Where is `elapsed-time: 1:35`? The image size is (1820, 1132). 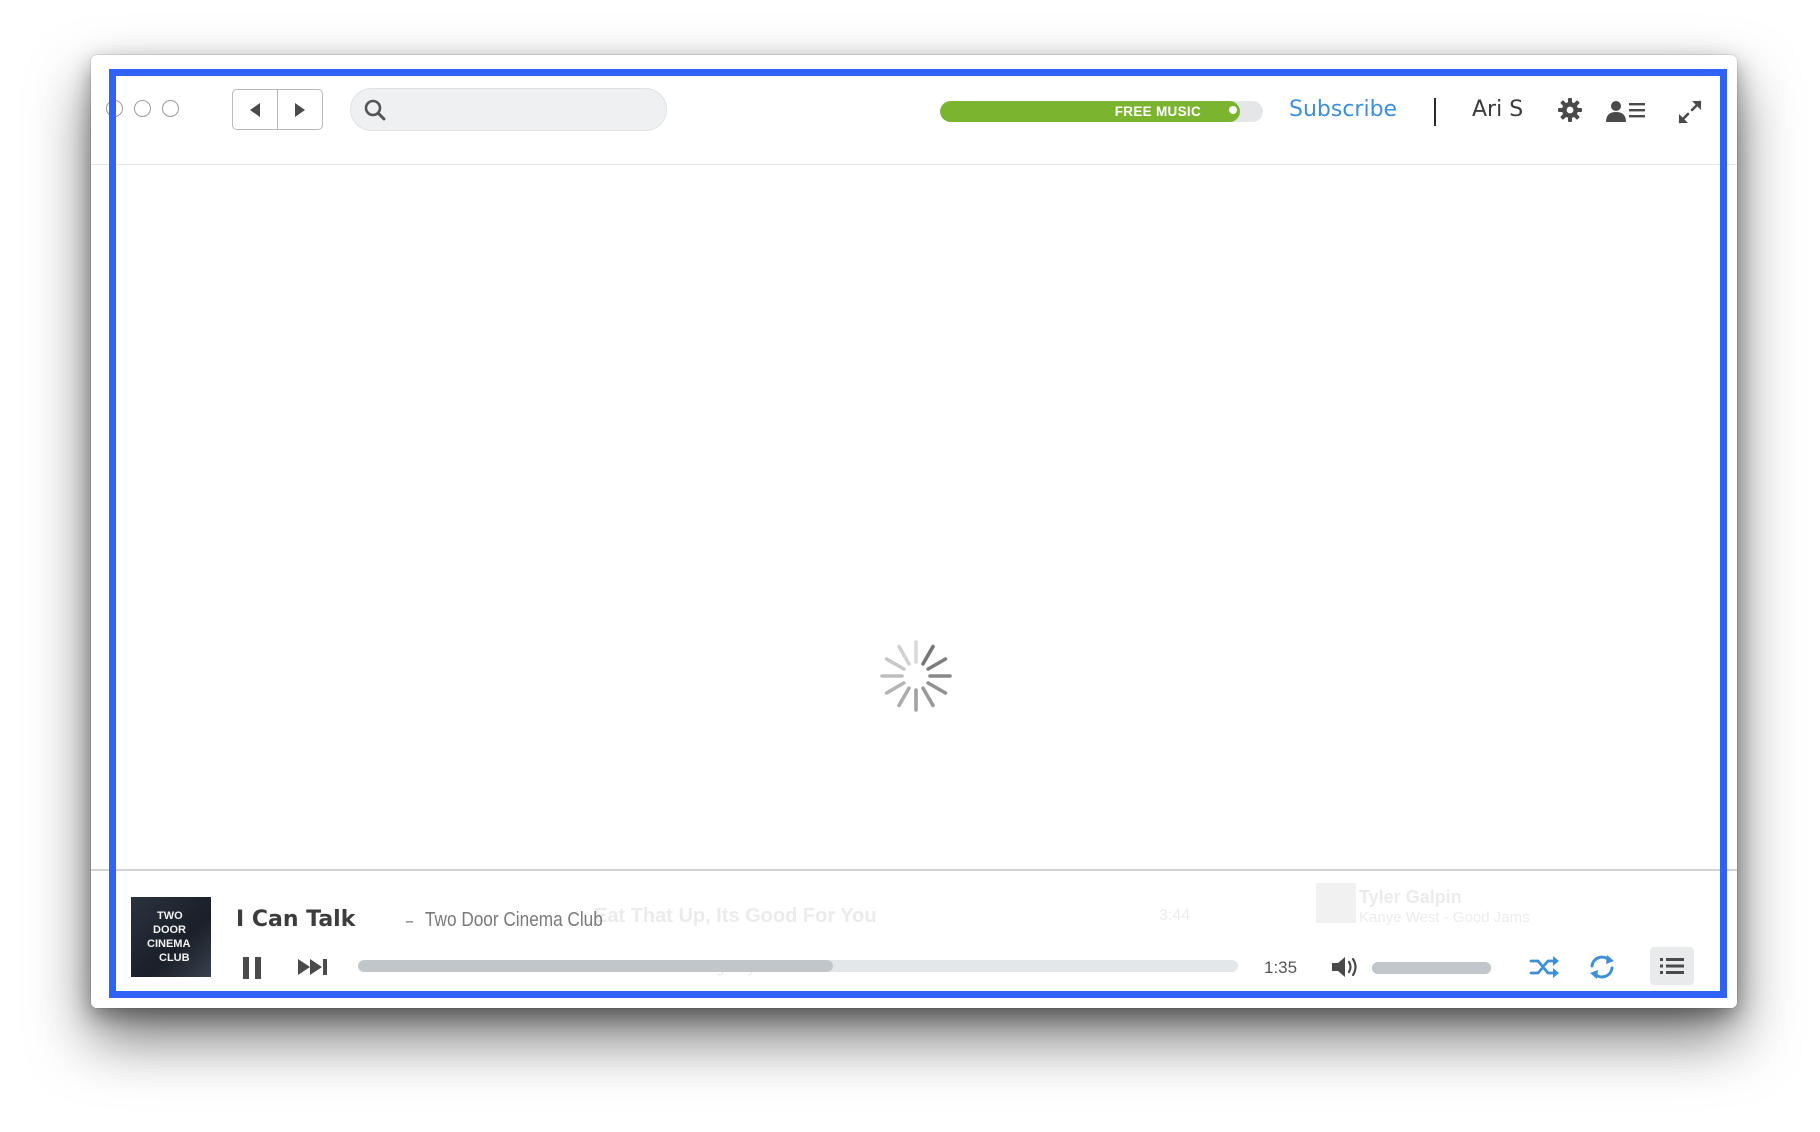
elapsed-time: 1:35 is located at coordinates (1281, 967).